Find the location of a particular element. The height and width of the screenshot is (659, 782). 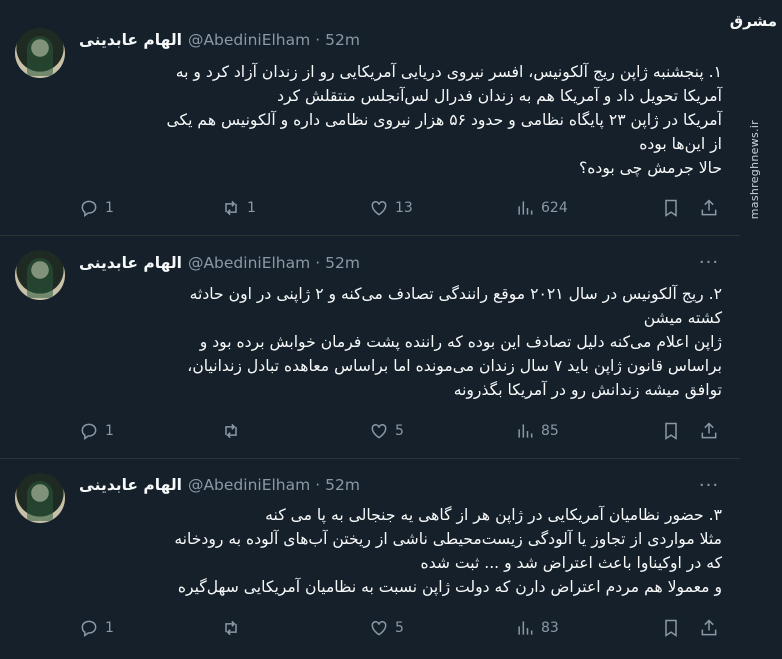

mashregh-logo: مشرق is located at coordinates (753, 21).